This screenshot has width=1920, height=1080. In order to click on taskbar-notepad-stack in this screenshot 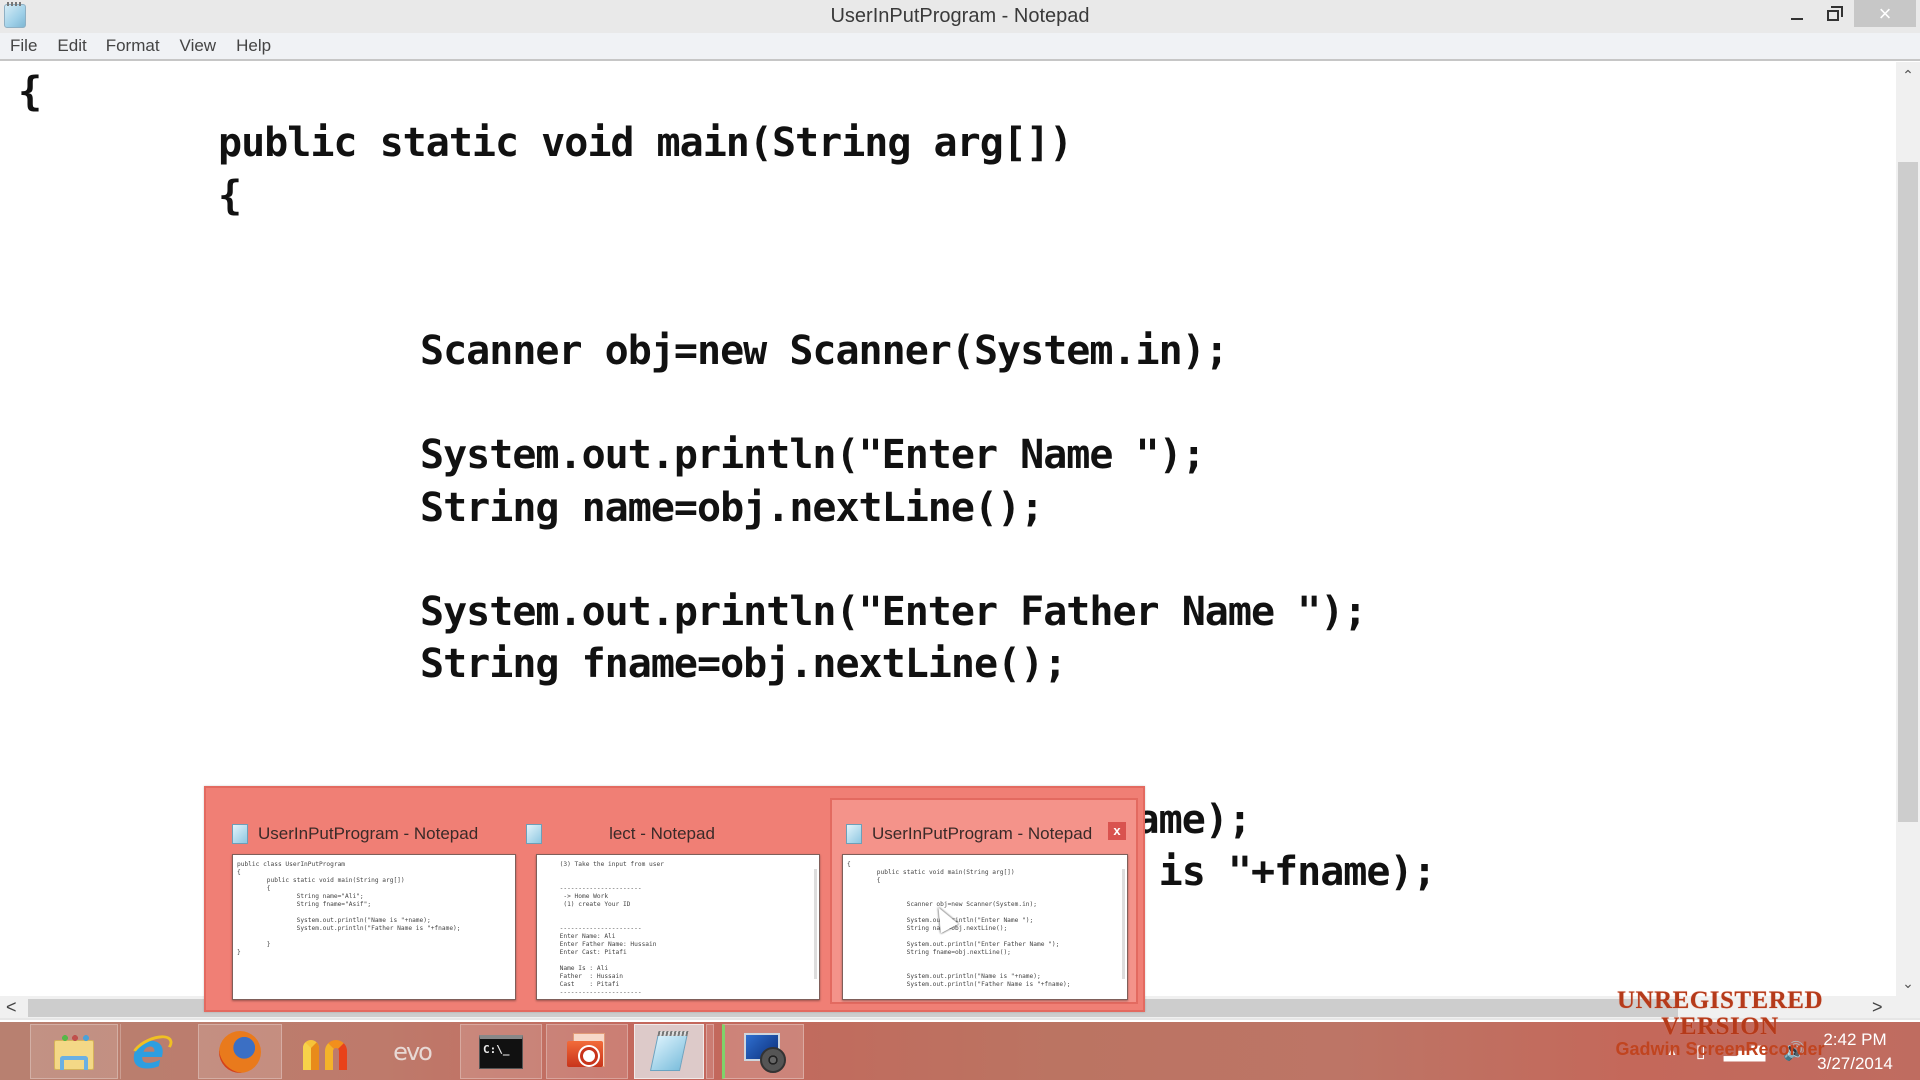, I will do `click(710, 1051)`.